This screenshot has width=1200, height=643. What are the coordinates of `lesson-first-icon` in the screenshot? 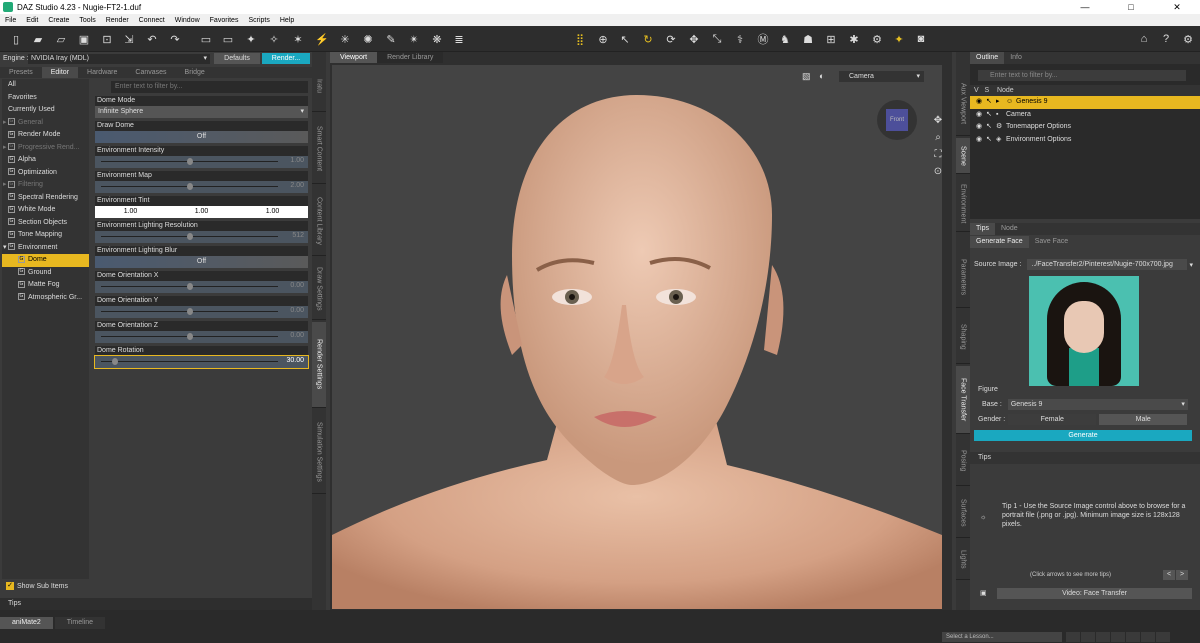 It's located at (1073, 637).